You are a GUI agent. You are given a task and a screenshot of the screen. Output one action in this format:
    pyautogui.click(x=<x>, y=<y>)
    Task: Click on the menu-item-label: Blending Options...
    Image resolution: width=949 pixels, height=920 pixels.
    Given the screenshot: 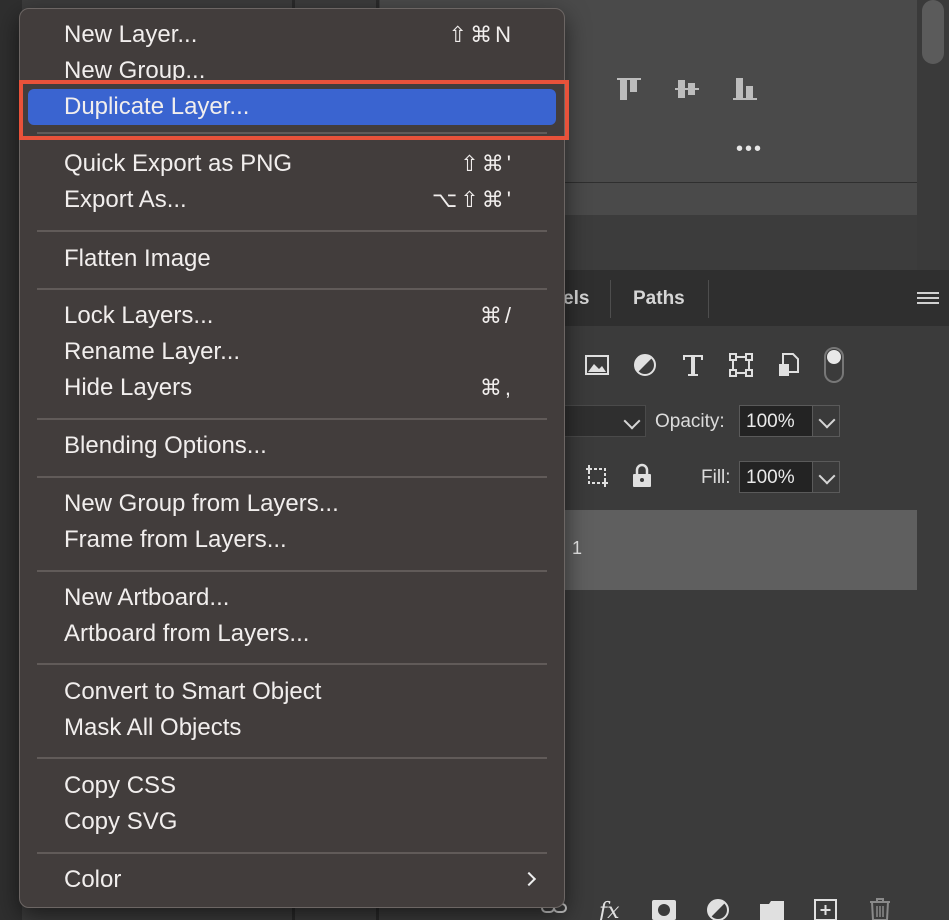 What is the action you would take?
    pyautogui.click(x=165, y=445)
    